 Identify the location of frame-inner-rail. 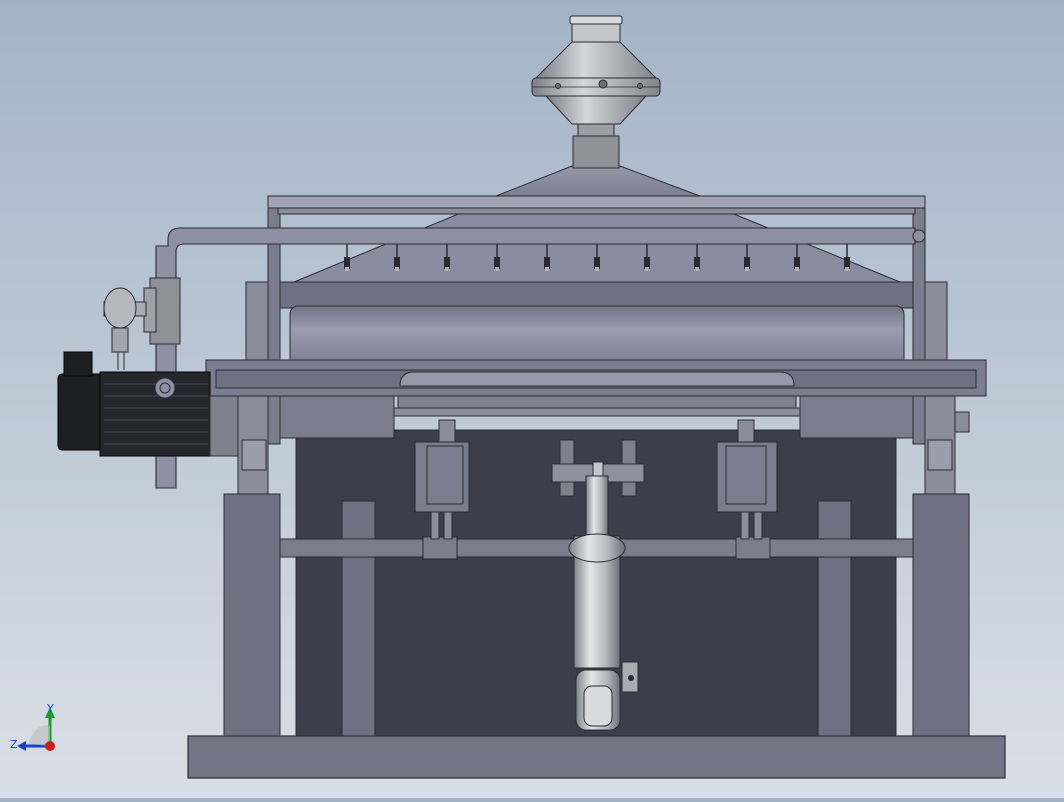
(596, 211).